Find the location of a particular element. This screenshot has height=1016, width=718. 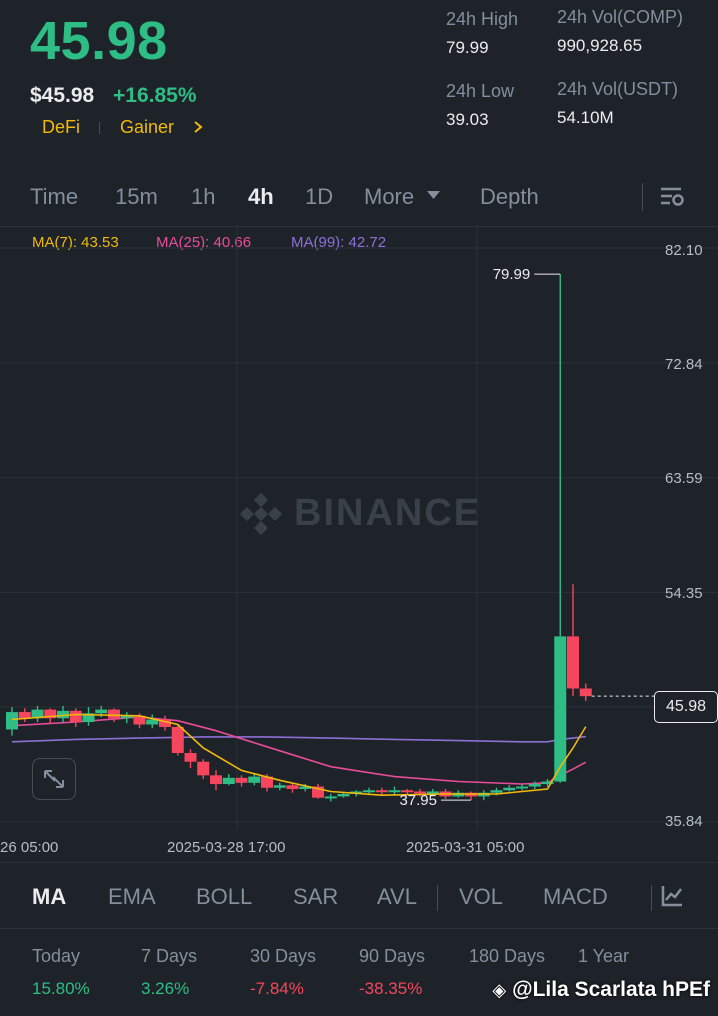

low-value: 39.03 is located at coordinates (467, 119).